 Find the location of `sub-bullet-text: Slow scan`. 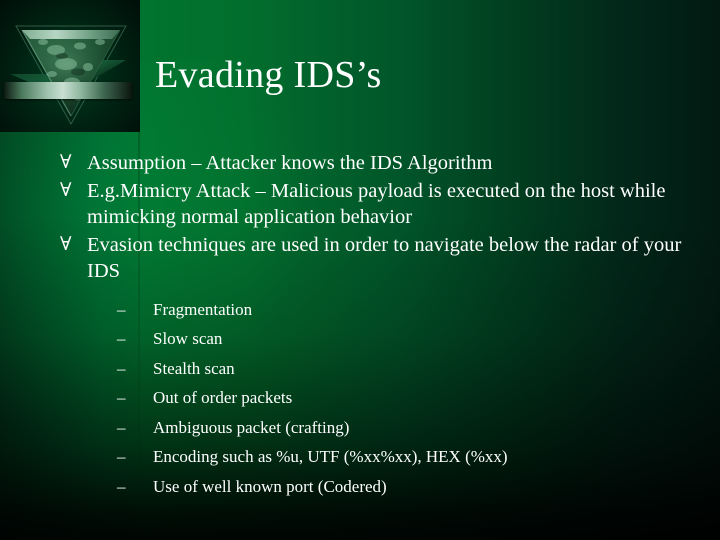

sub-bullet-text: Slow scan is located at coordinates (188, 338).